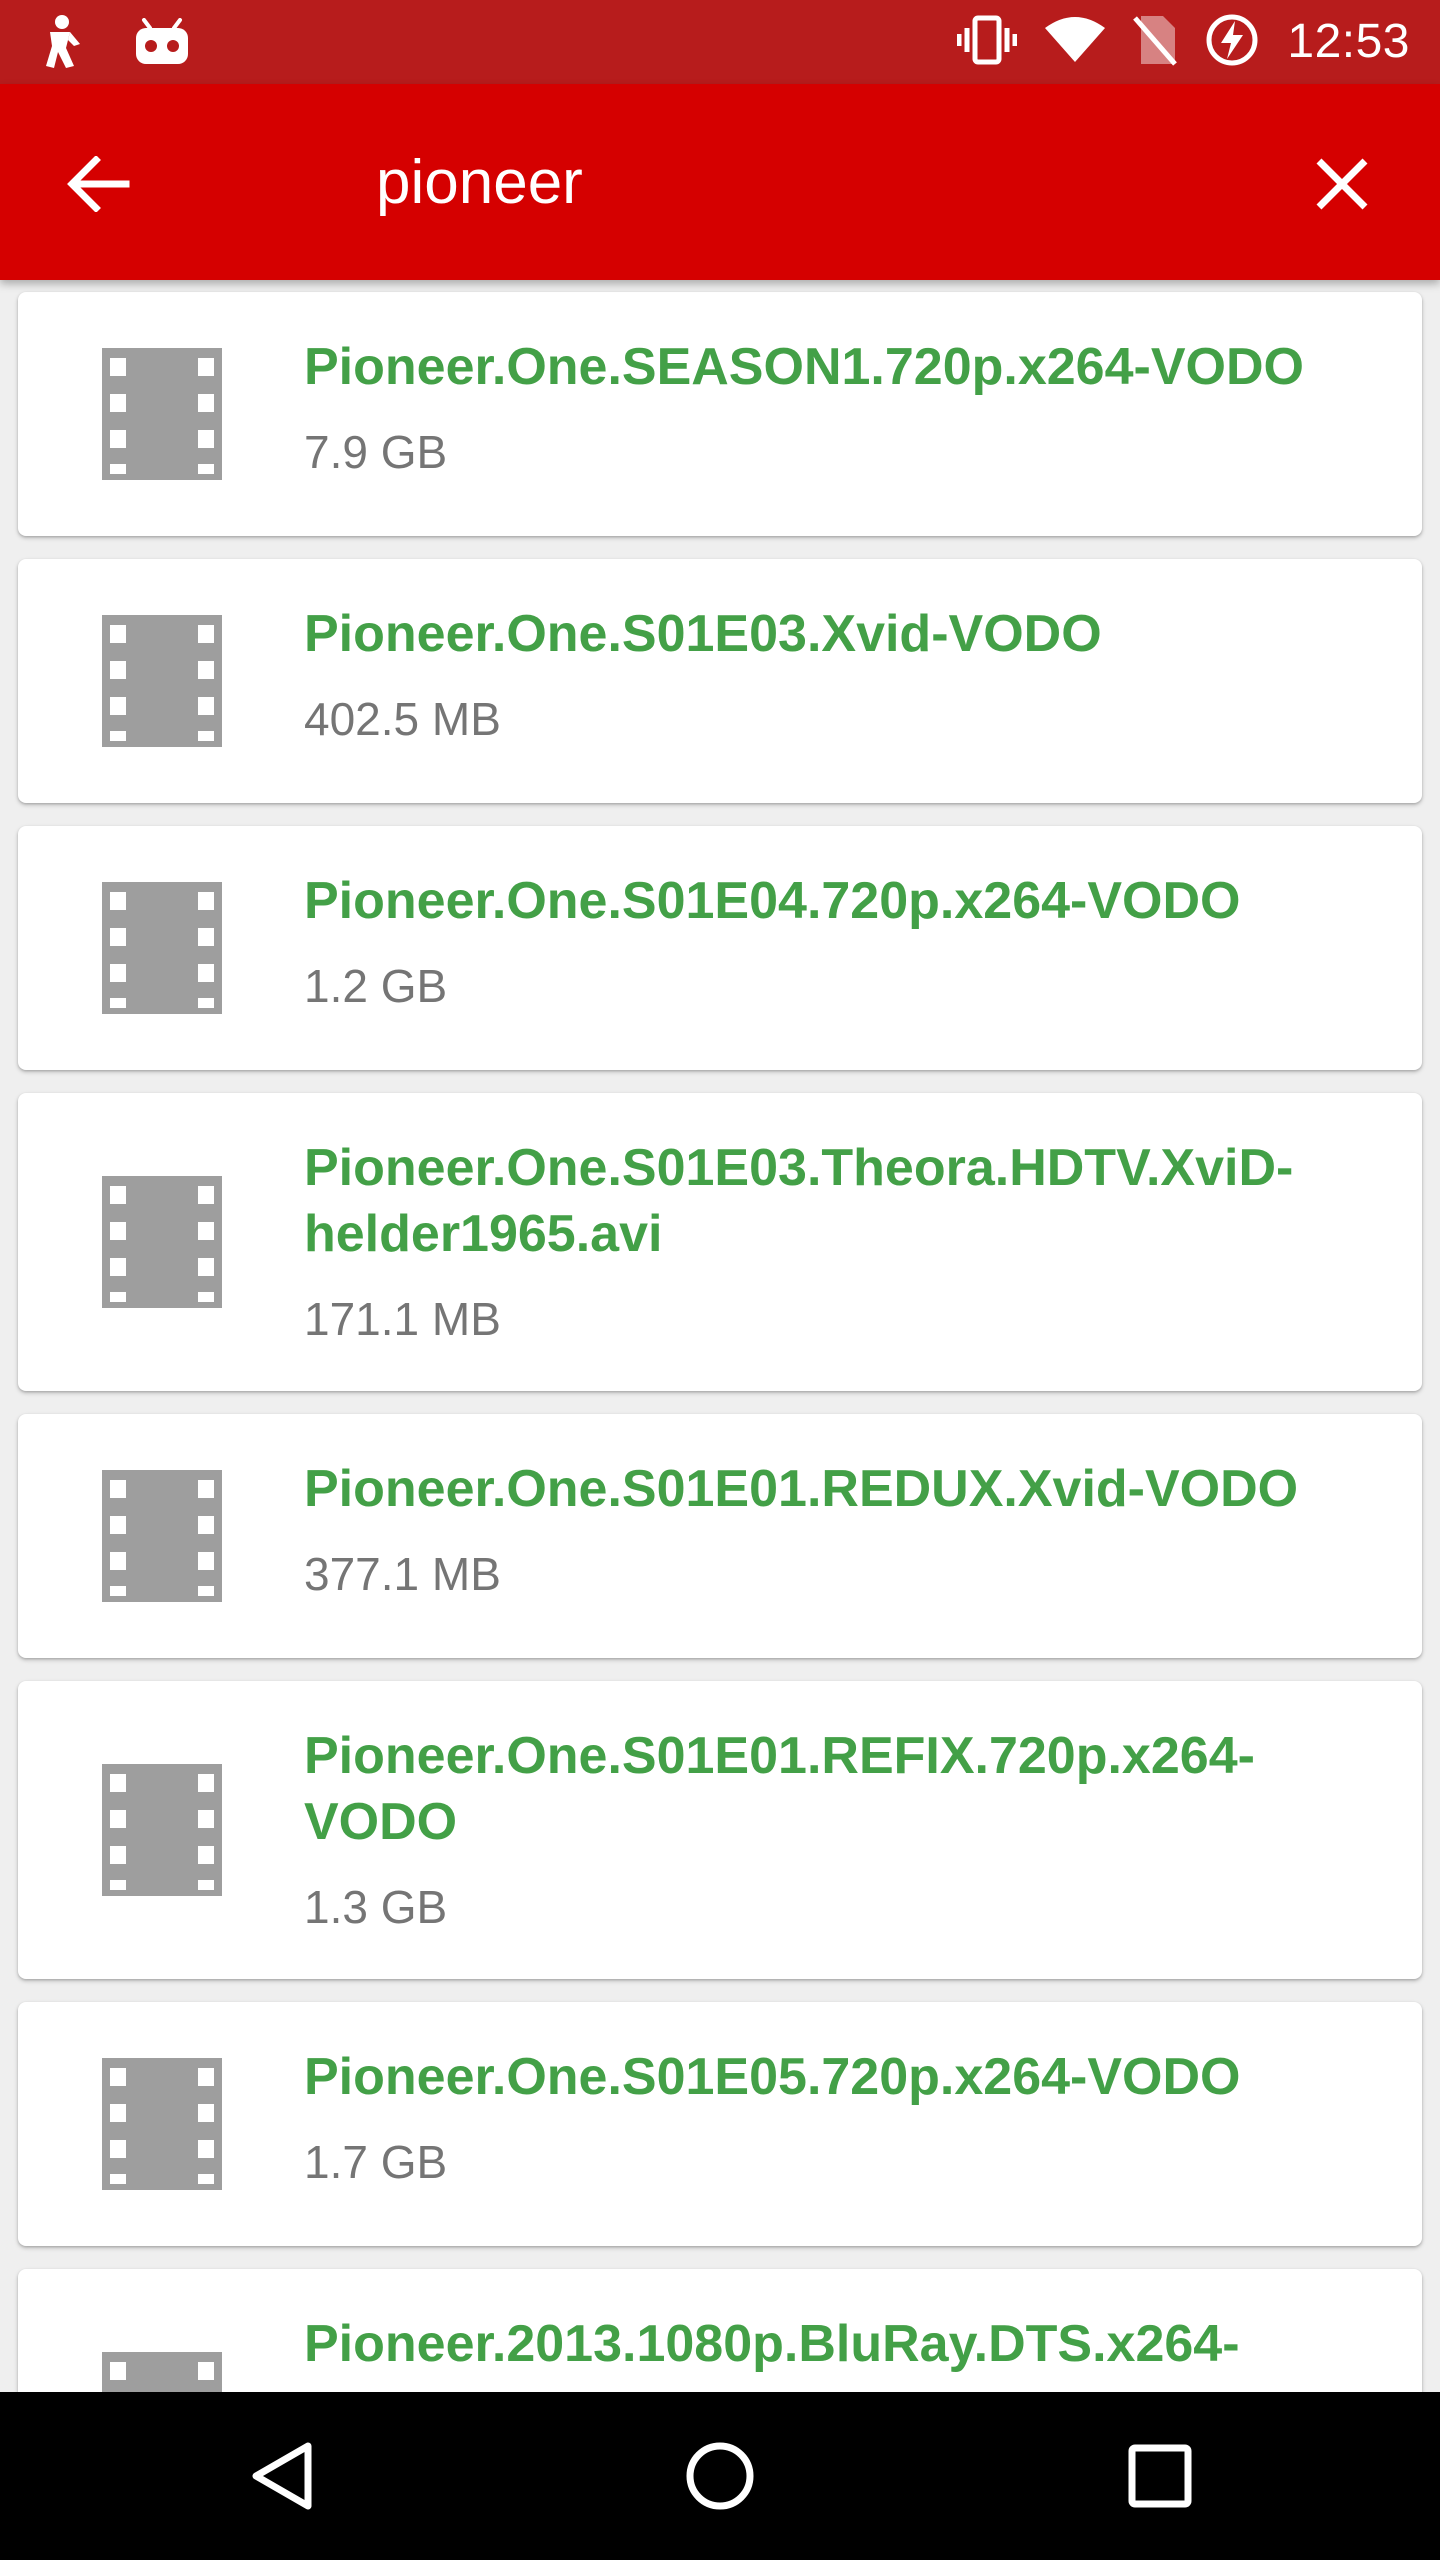 The height and width of the screenshot is (2560, 1440). I want to click on result-size: 171.1 MB, so click(402, 1319).